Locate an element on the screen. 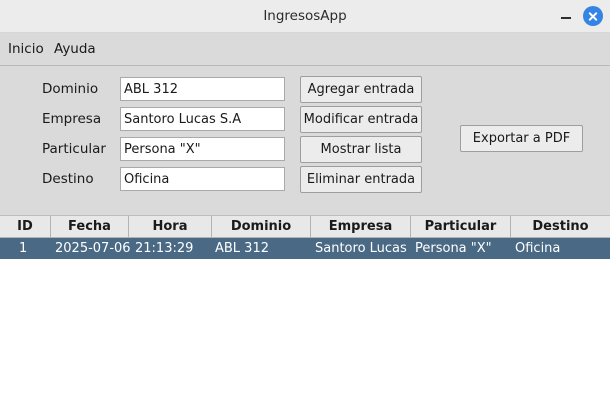 The image size is (610, 416). empresa-label: Empresa is located at coordinates (72, 119).